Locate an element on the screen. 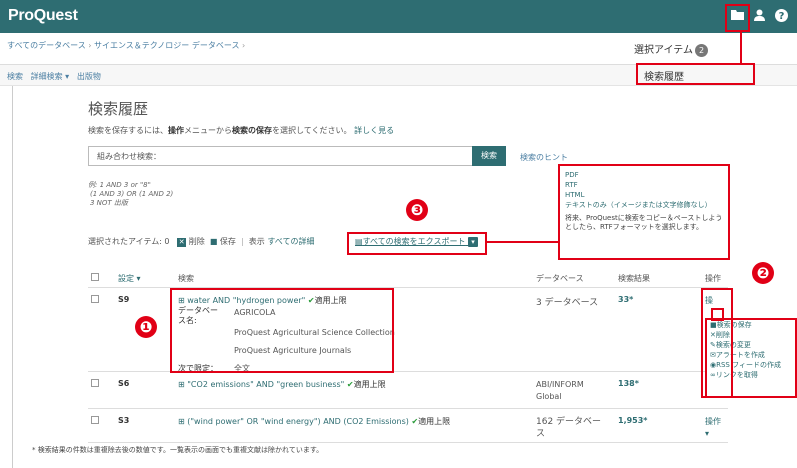 This screenshot has height=468, width=797. result-count: 1,953* is located at coordinates (633, 420).